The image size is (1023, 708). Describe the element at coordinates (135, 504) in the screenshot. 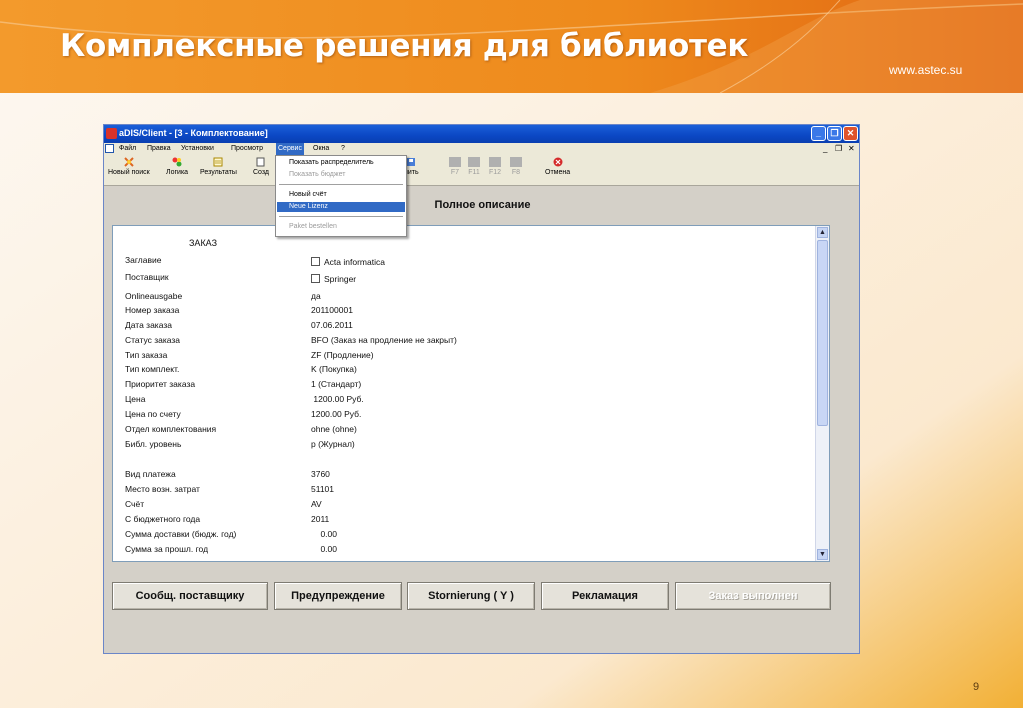

I see `field-label: Счёт` at that location.